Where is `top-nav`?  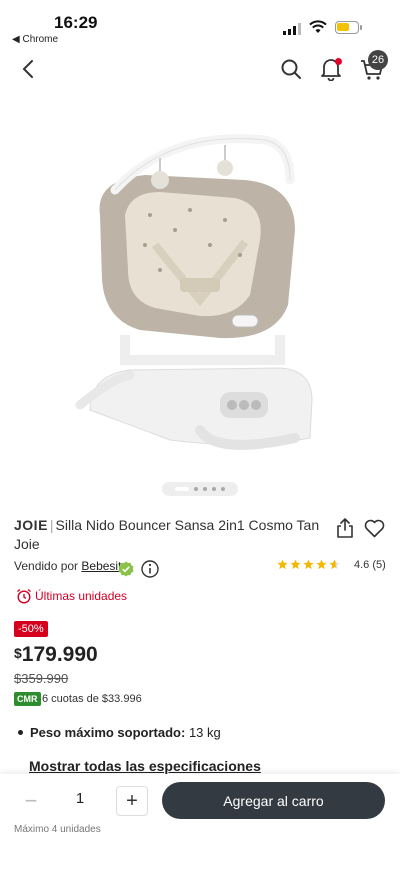 top-nav is located at coordinates (200, 70).